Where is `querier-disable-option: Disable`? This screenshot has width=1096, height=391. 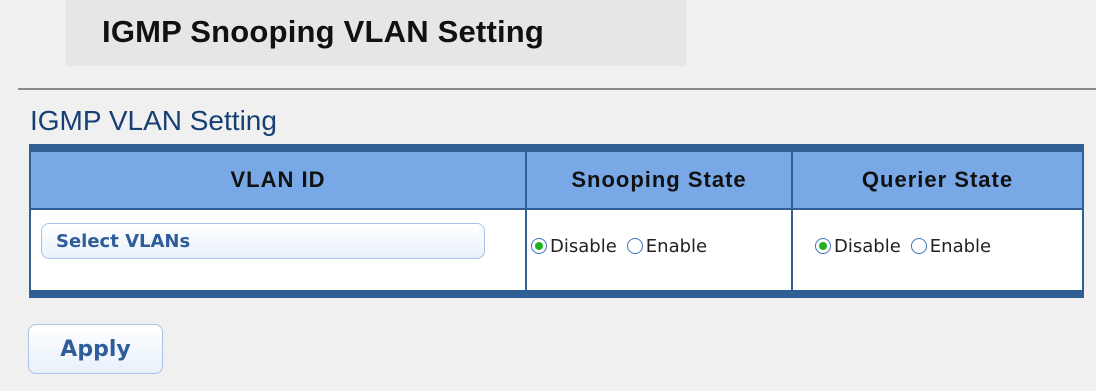 querier-disable-option: Disable is located at coordinates (858, 246).